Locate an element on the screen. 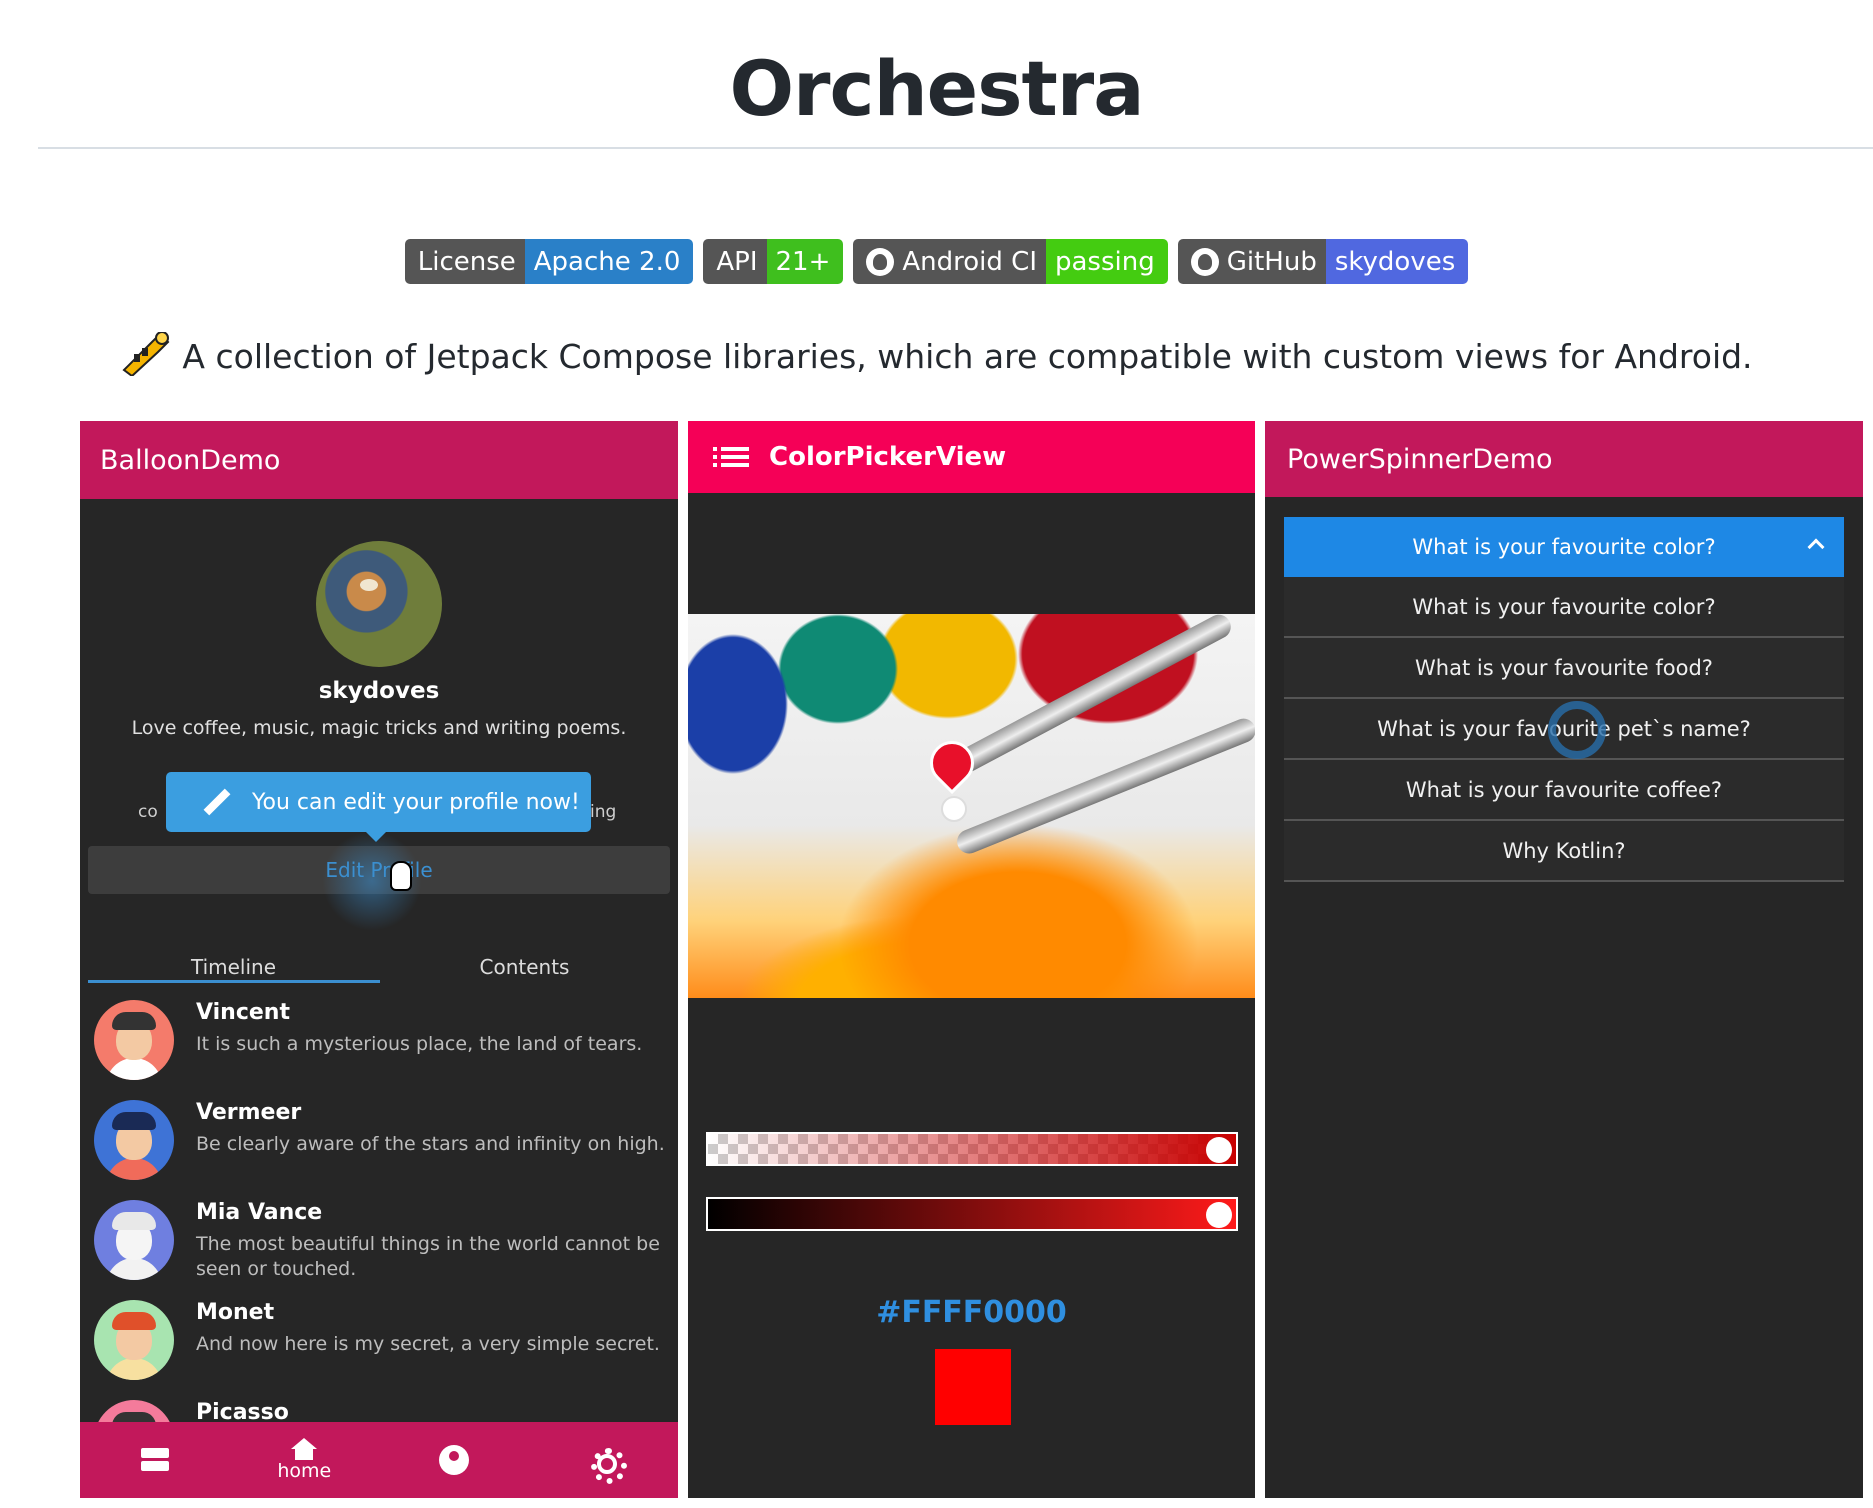 Image resolution: width=1873 pixels, height=1508 pixels. tab-bar: Timeline Contents is located at coordinates (379, 967).